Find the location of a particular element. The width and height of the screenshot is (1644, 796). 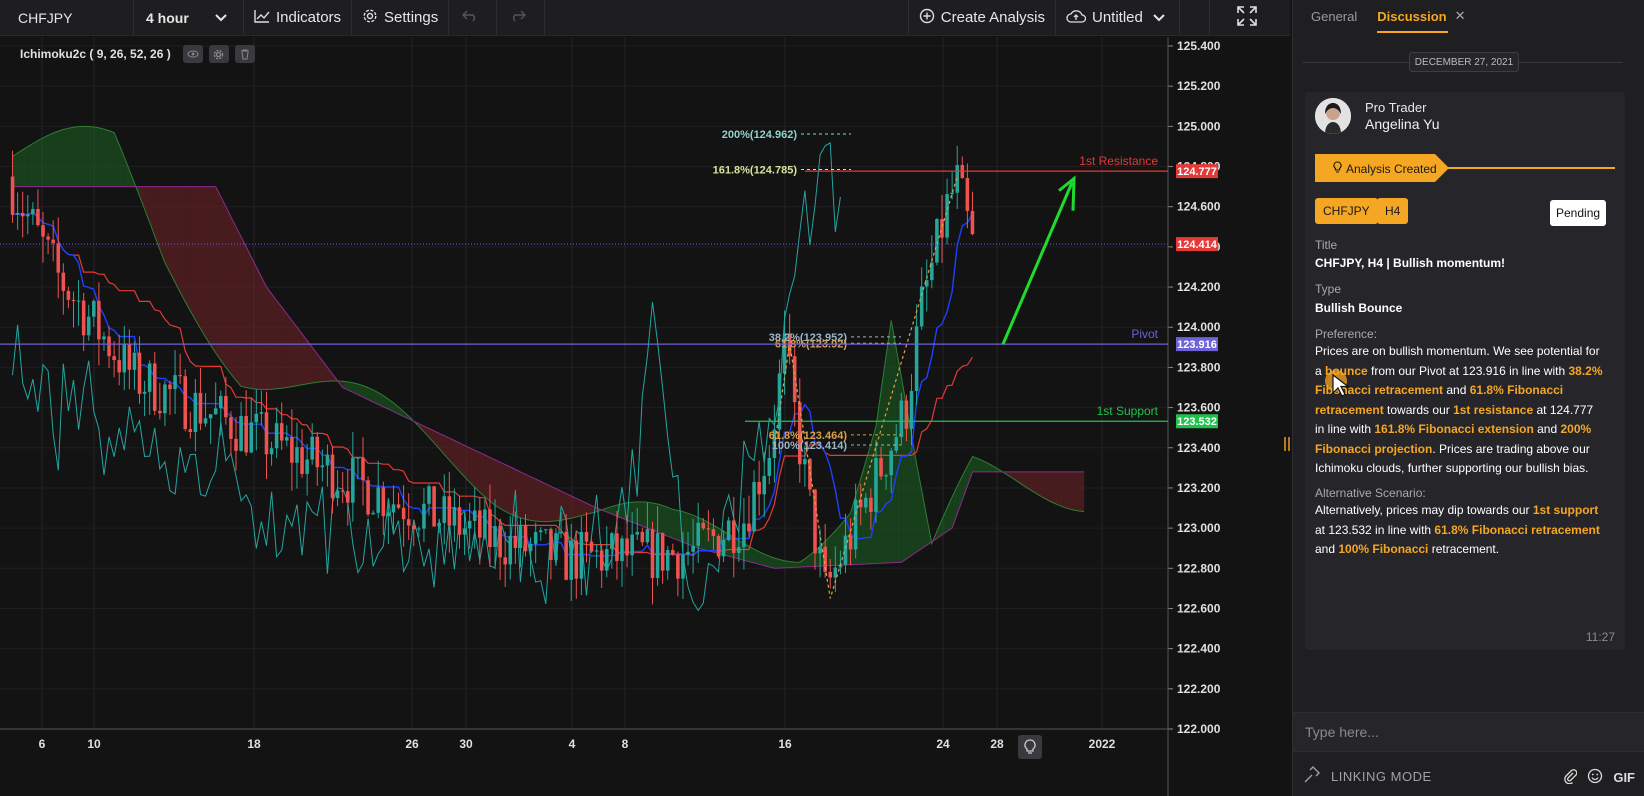

symbol-selector: CHFJPY is located at coordinates (67, 18).